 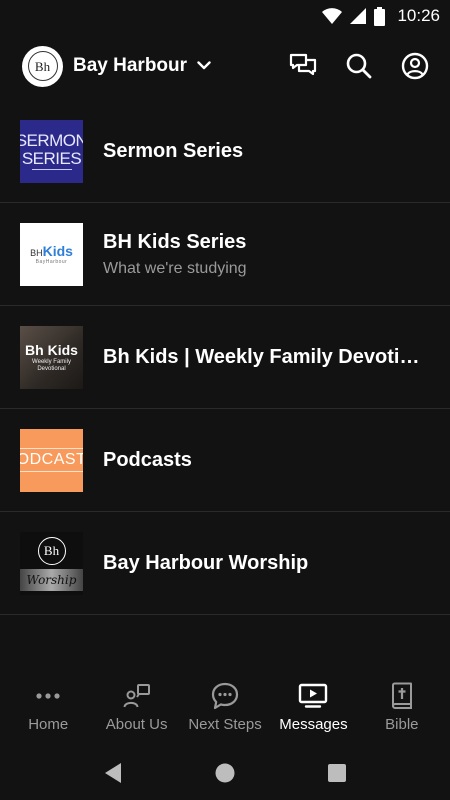 I want to click on nav-home: Home, so click(x=48, y=701).